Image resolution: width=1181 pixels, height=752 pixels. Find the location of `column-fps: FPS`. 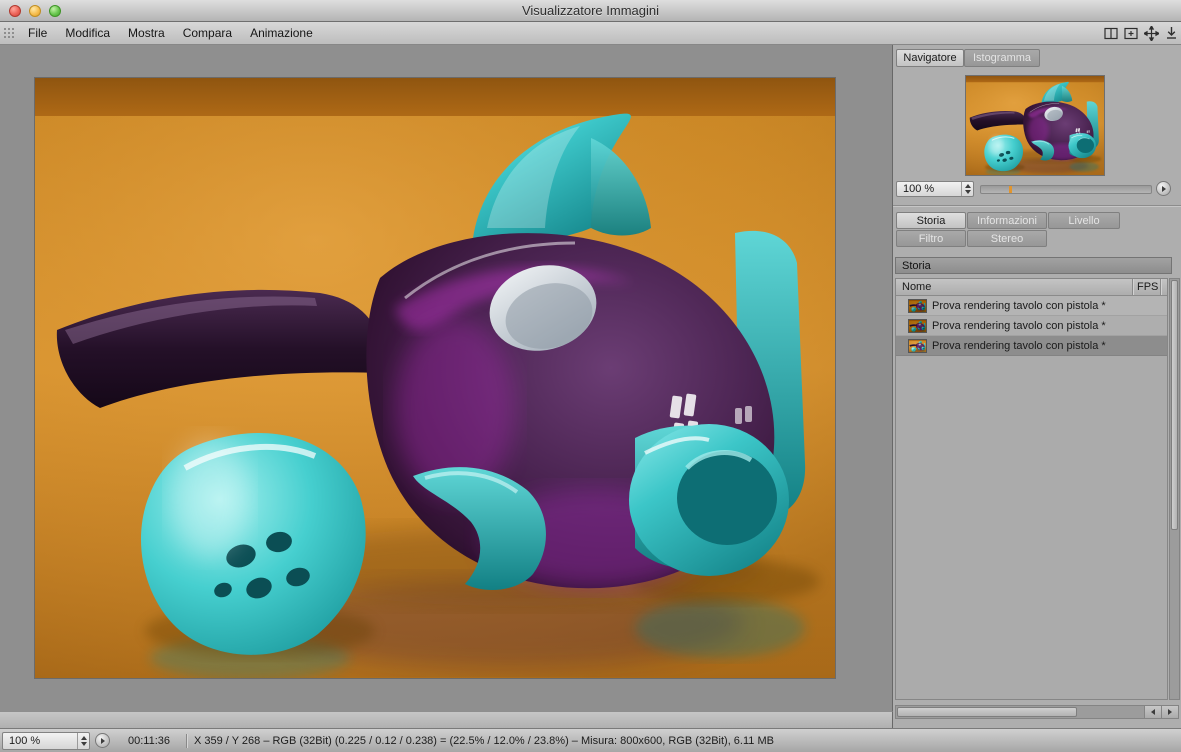

column-fps: FPS is located at coordinates (1146, 287).